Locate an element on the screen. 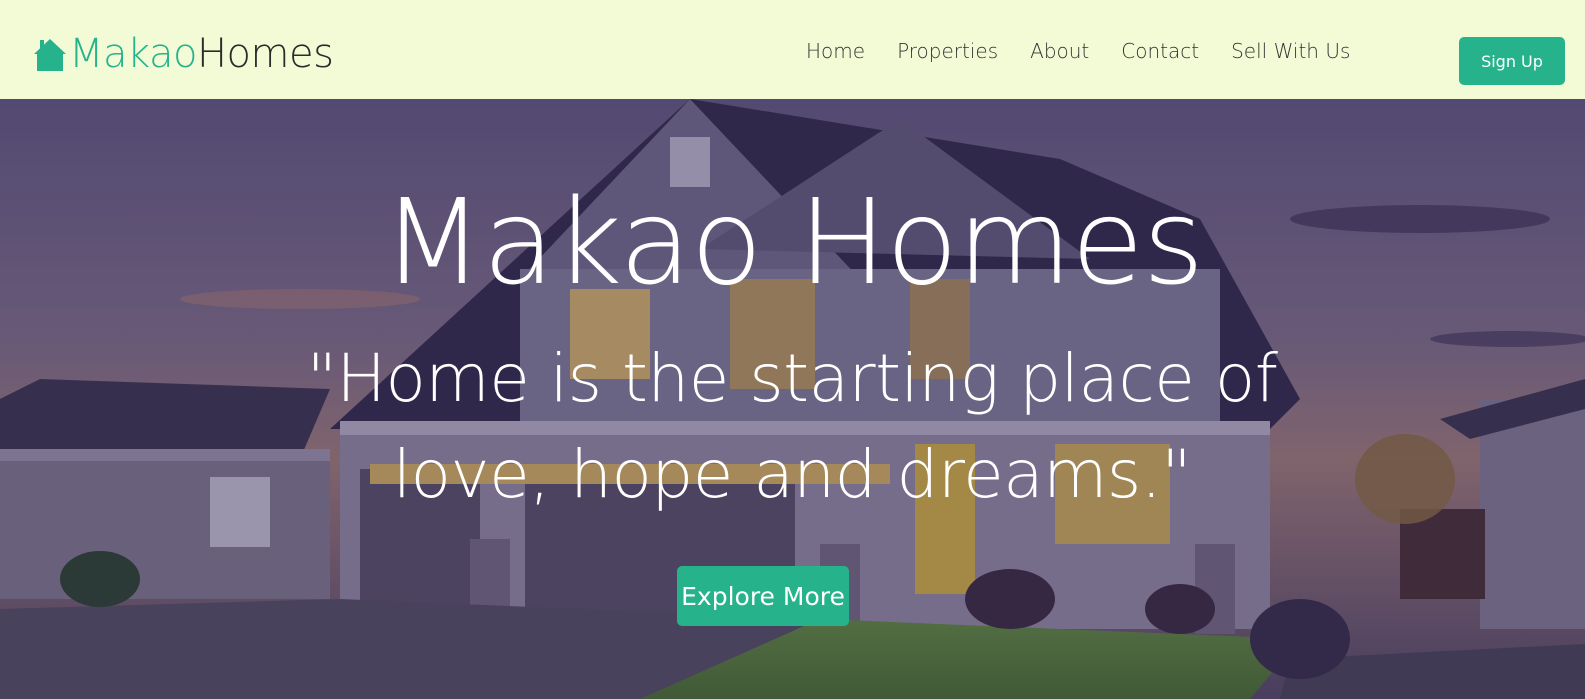 The image size is (1585, 699). hero-title: Makao Homes is located at coordinates (792, 242).